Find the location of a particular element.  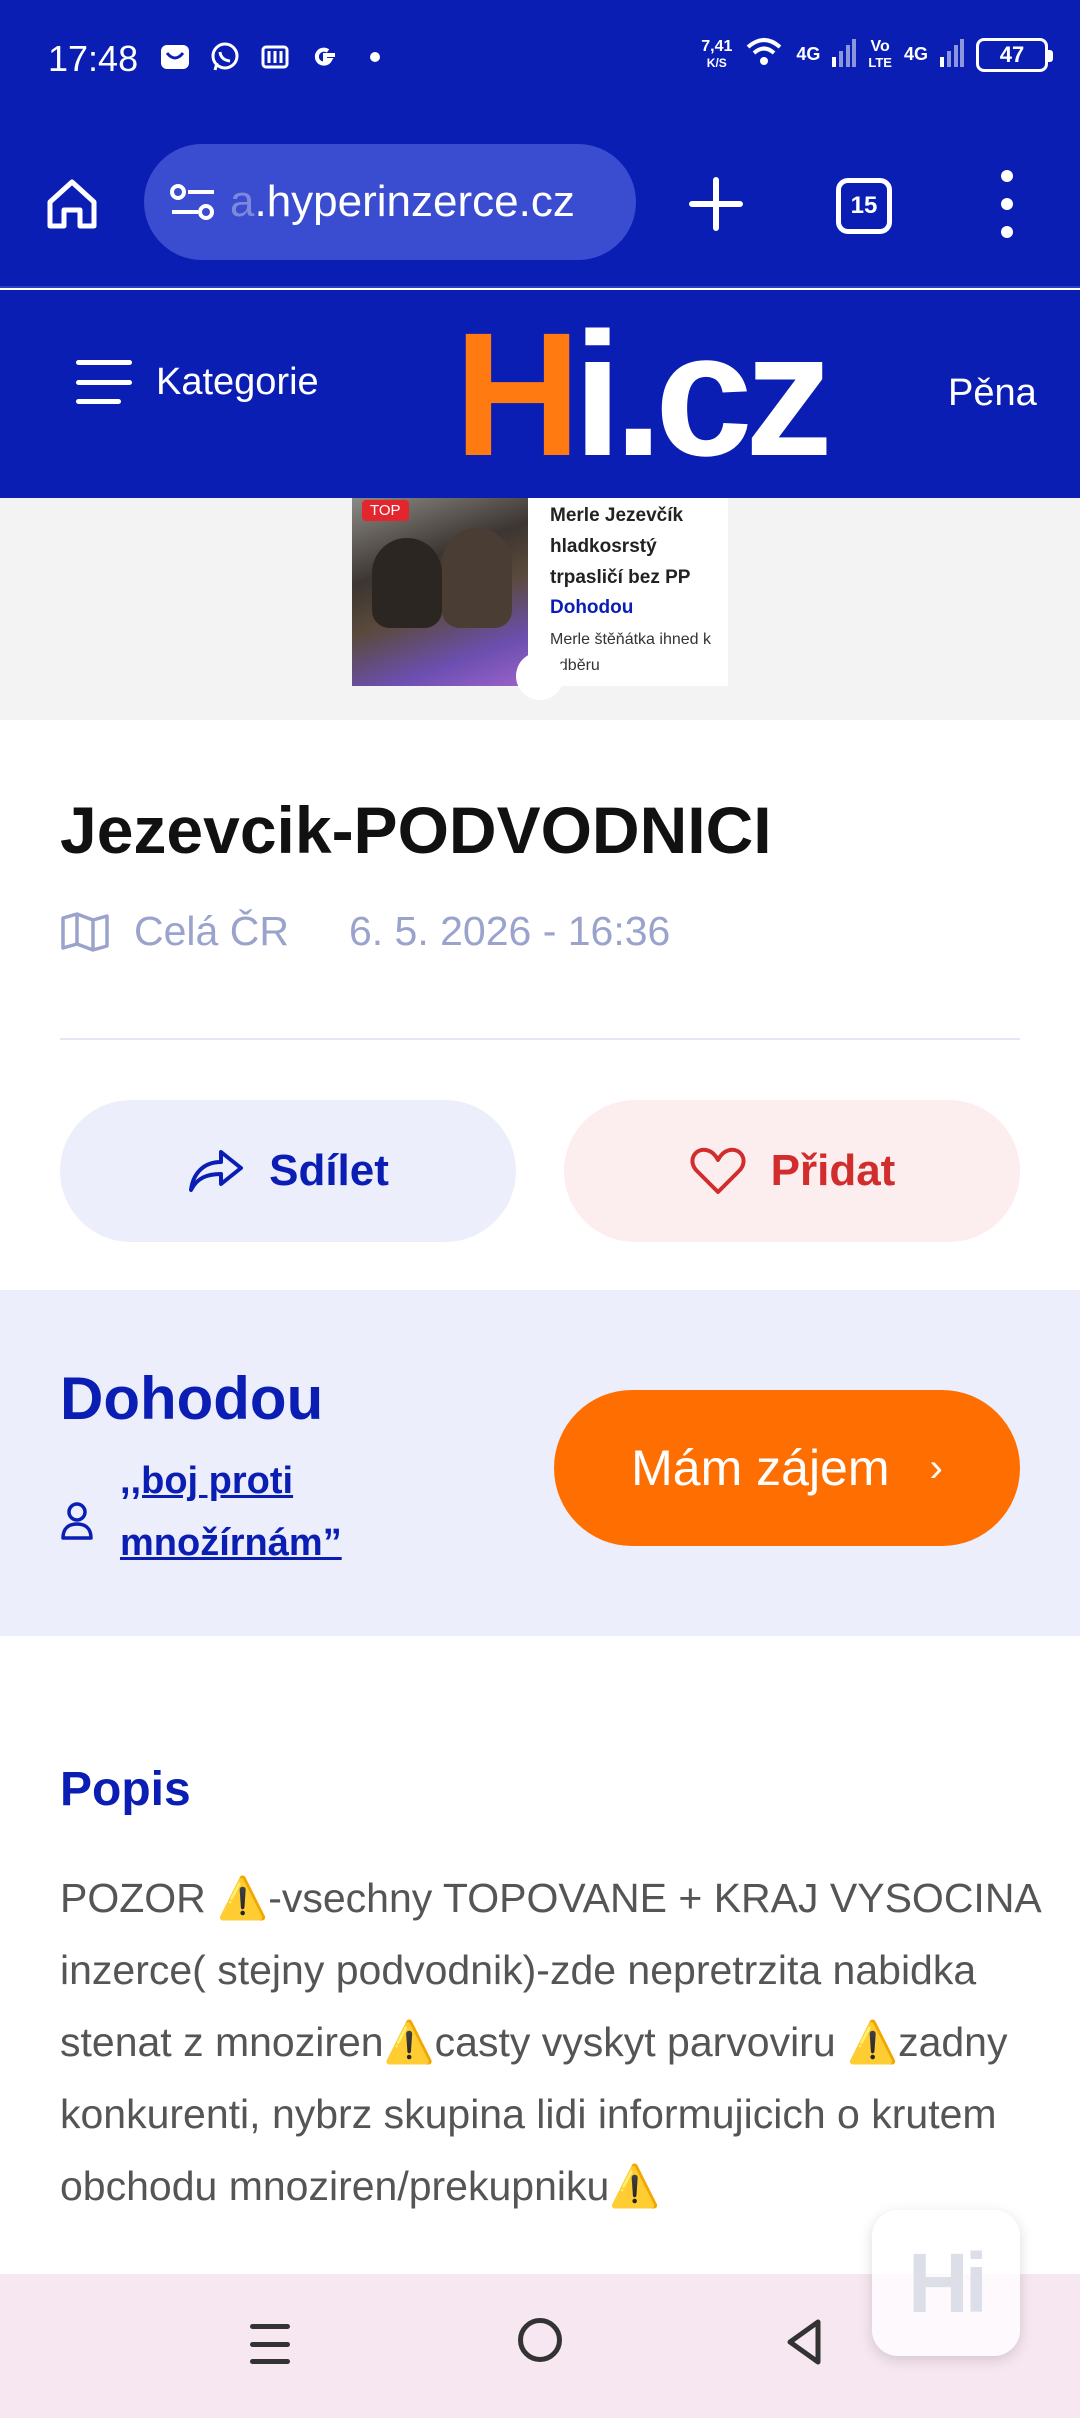

user-icon is located at coordinates (77, 1521).